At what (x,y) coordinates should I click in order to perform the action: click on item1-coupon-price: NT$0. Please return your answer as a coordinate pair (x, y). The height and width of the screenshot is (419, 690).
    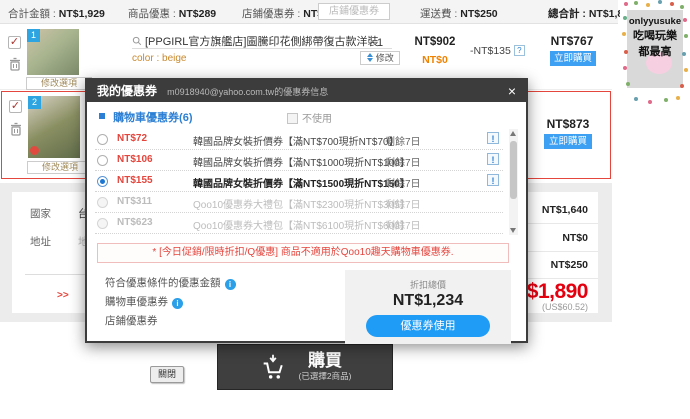
    Looking at the image, I should click on (435, 60).